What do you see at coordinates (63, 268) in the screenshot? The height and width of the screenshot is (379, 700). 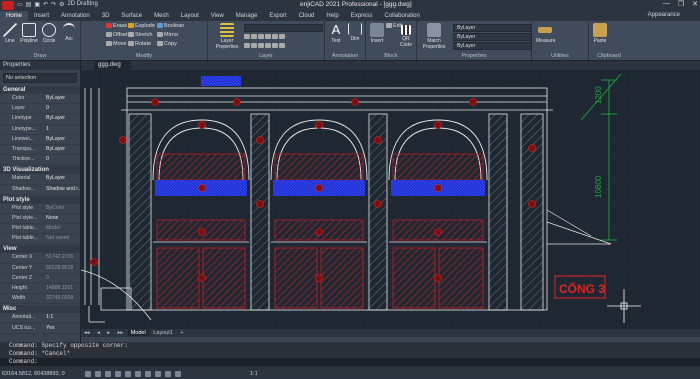 I see `property-value: 58128.8618` at bounding box center [63, 268].